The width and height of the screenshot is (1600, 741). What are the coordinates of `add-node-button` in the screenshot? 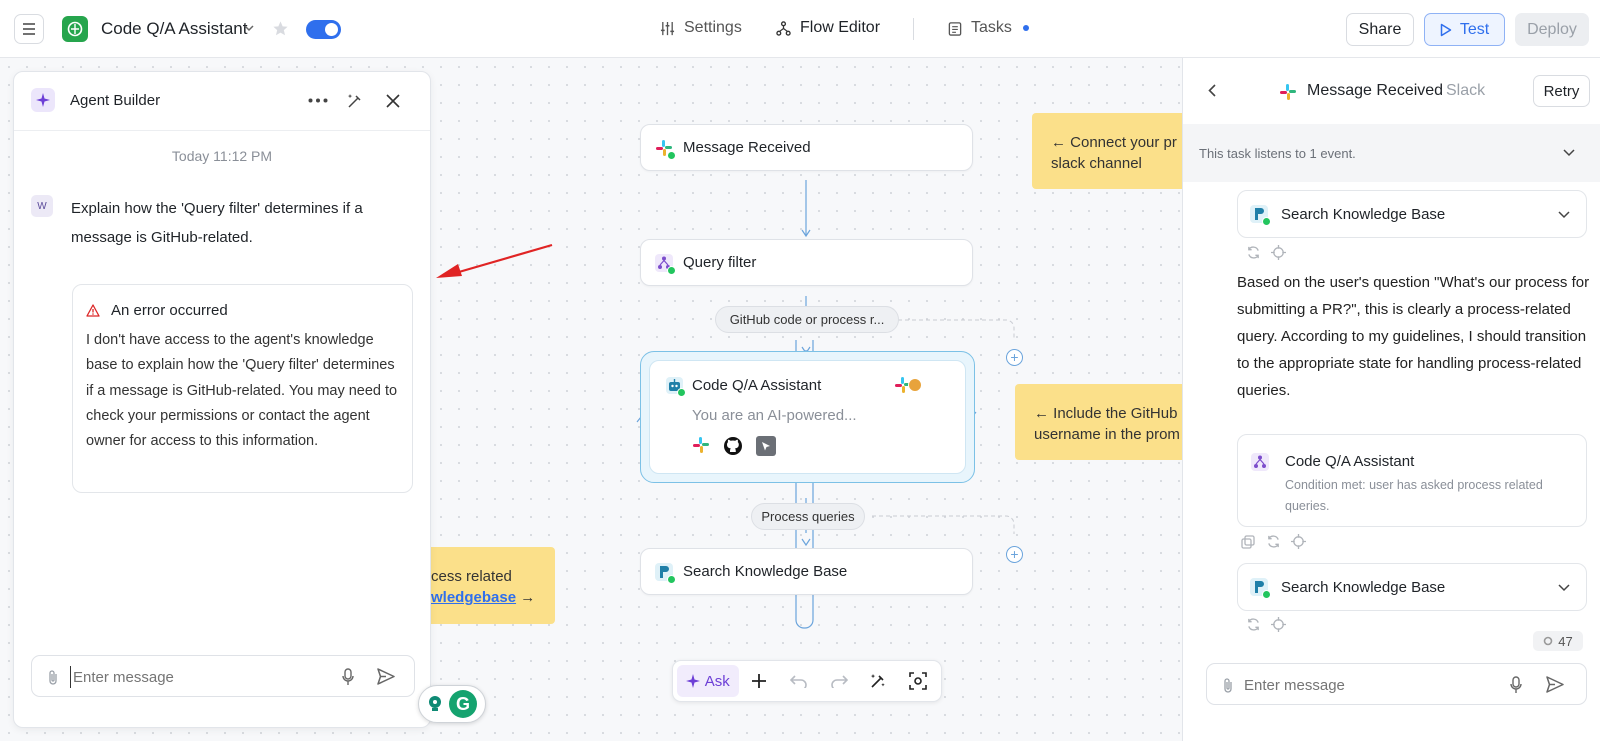 It's located at (760, 681).